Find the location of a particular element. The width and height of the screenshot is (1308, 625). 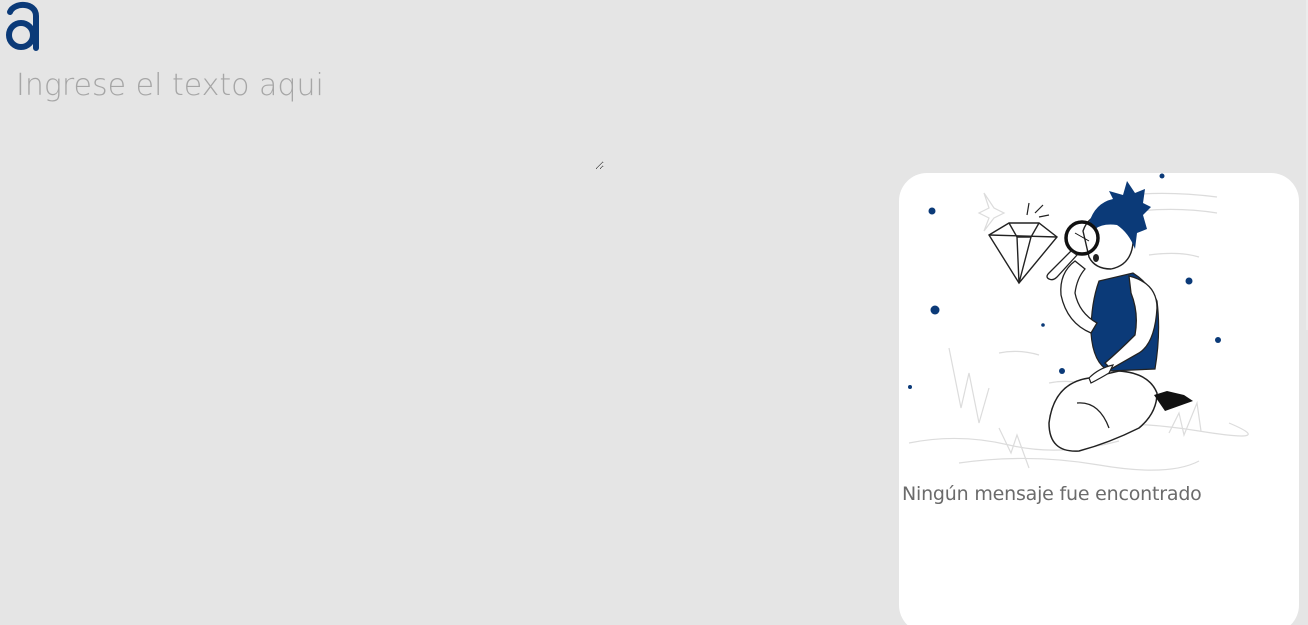

message-text-input is located at coordinates (306, 116).